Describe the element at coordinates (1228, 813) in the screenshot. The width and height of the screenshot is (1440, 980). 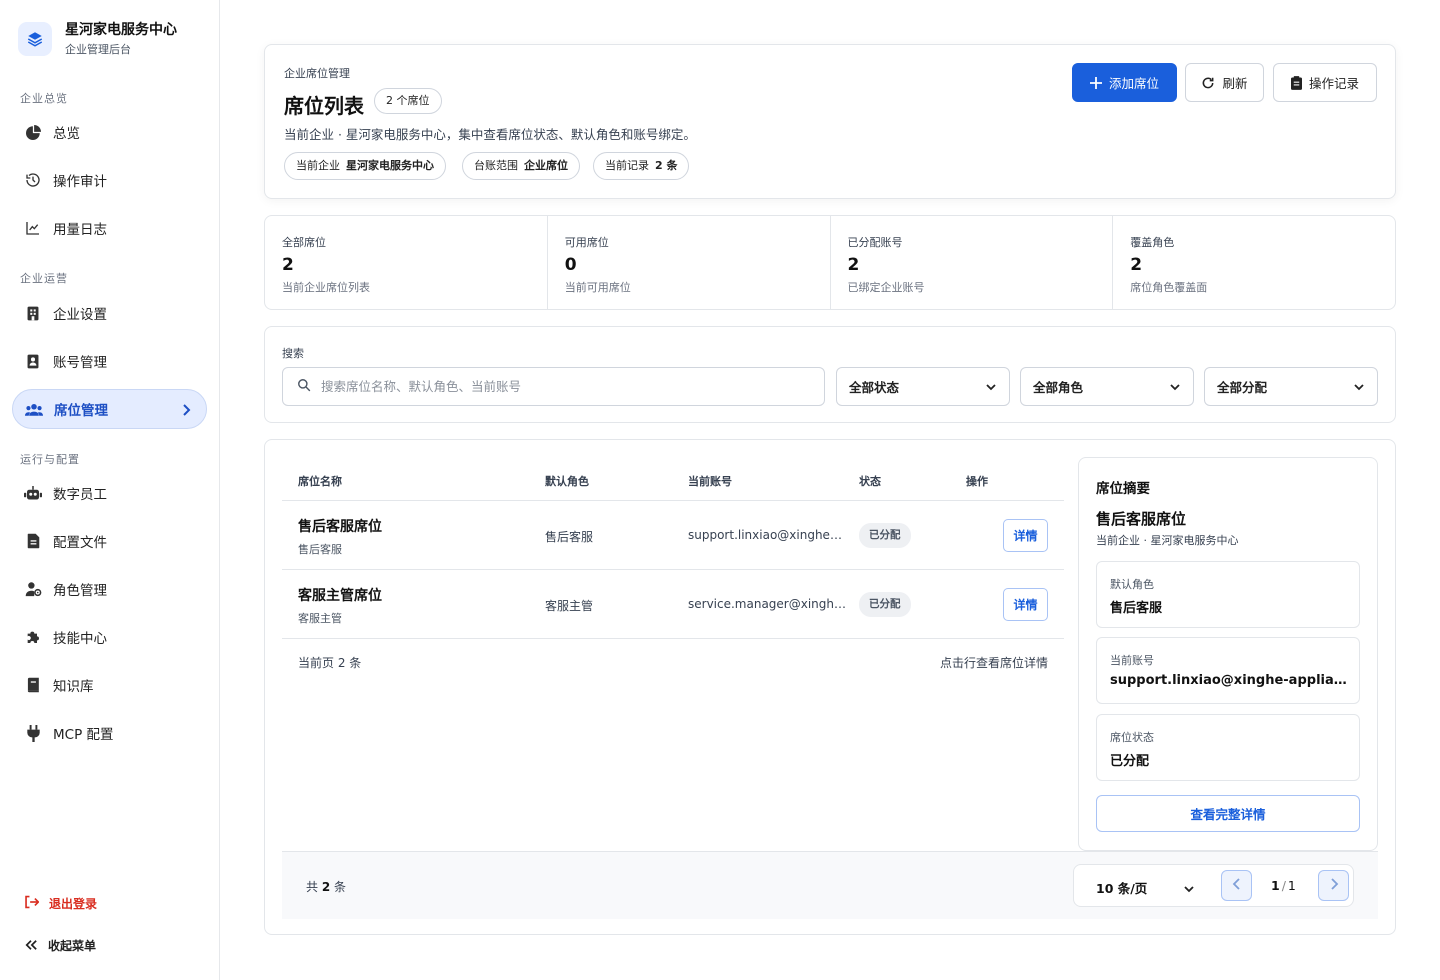
I see `view-full-details-button: 查看完整详情` at that location.